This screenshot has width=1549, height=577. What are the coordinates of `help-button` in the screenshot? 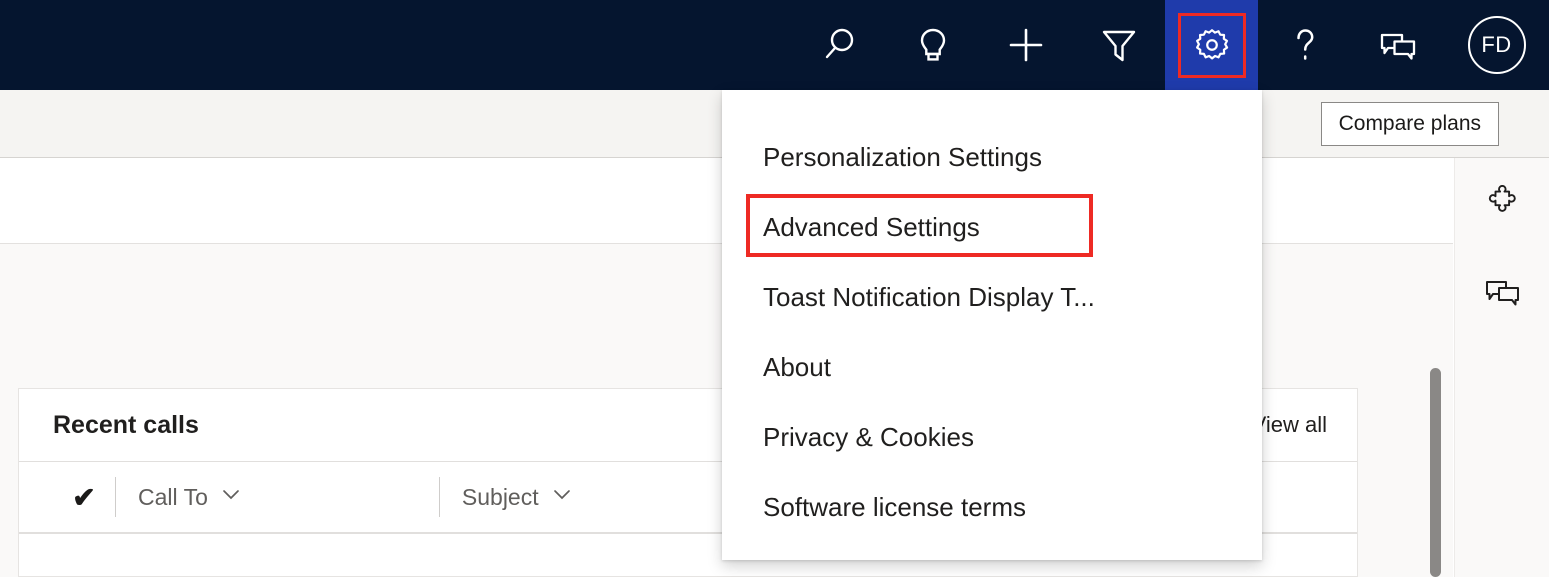 It's located at (1304, 45).